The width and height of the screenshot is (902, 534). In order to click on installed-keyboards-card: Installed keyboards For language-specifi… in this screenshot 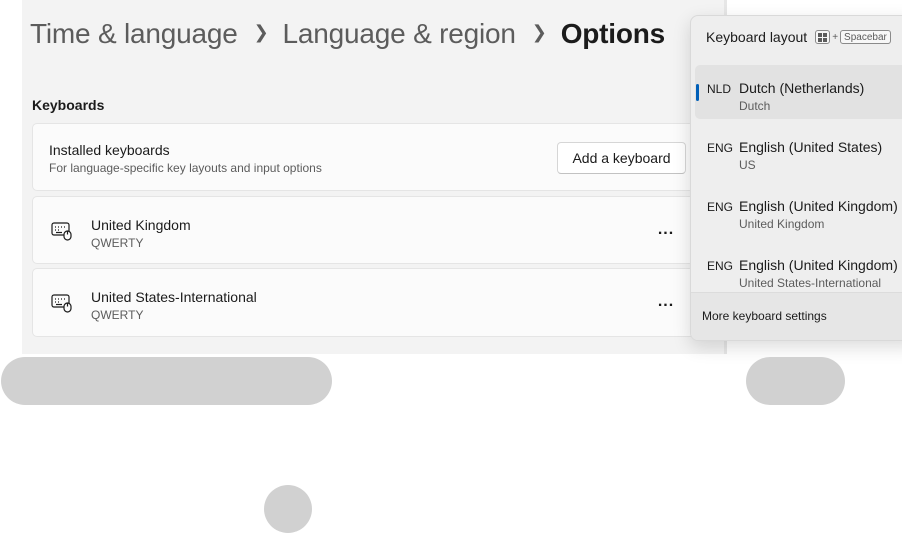, I will do `click(372, 157)`.